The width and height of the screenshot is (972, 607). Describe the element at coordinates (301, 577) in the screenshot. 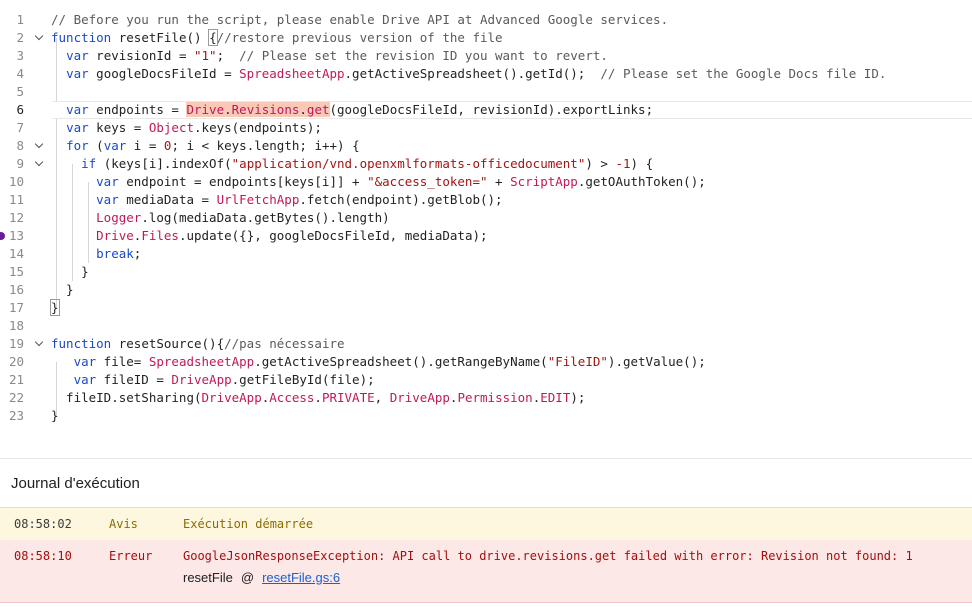

I see `trace-link: resetFile.gs:6` at that location.